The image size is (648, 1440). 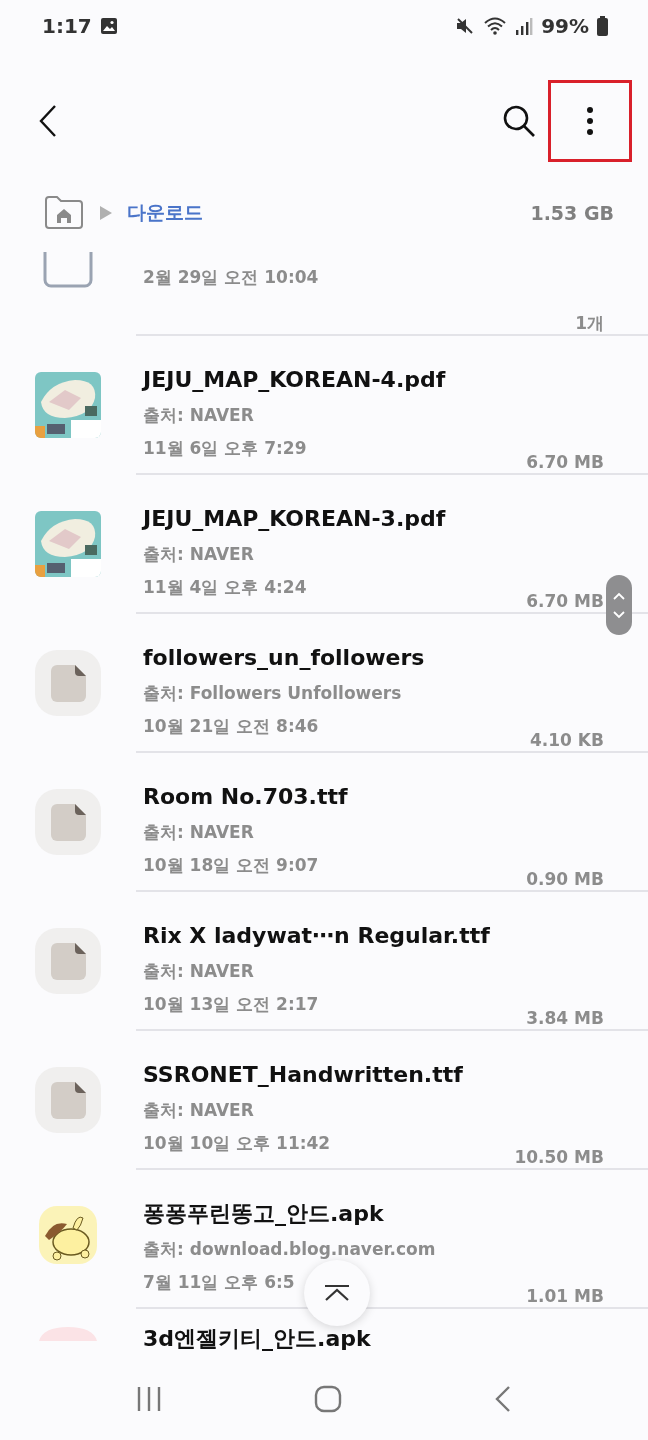 I want to click on file-date: 7월 11일 오후 6:5, so click(x=219, y=1282).